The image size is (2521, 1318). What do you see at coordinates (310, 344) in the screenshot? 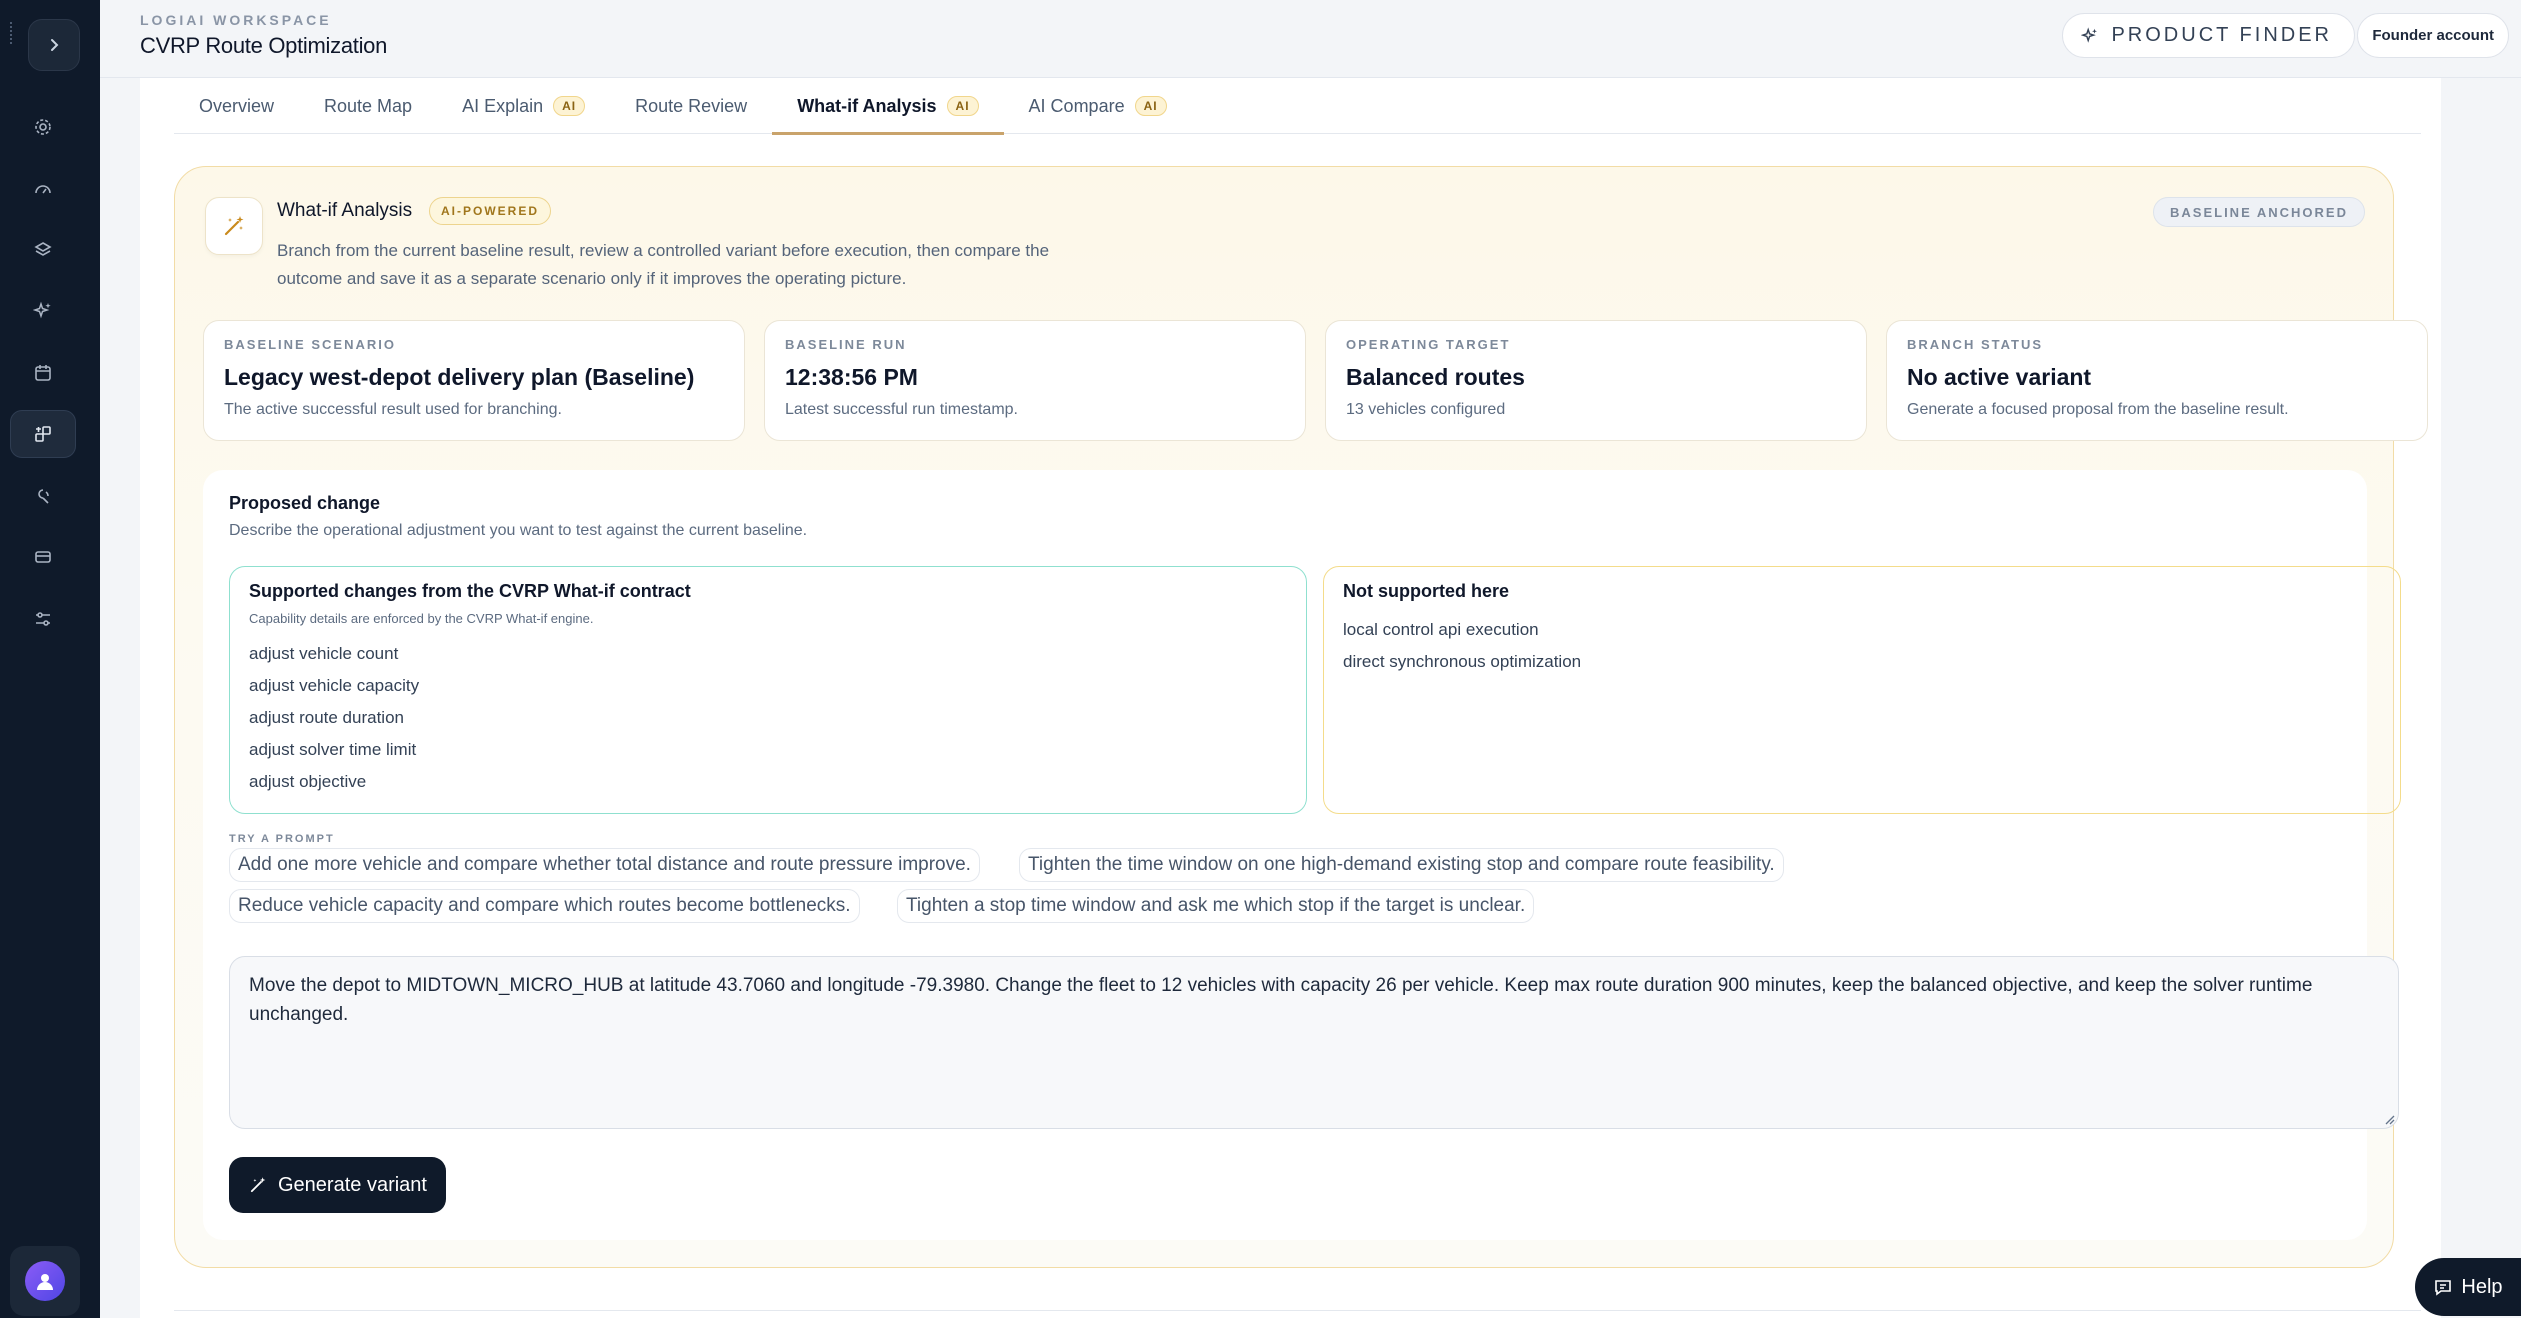
I see `stat-label: BASELINE SCENARIO` at bounding box center [310, 344].